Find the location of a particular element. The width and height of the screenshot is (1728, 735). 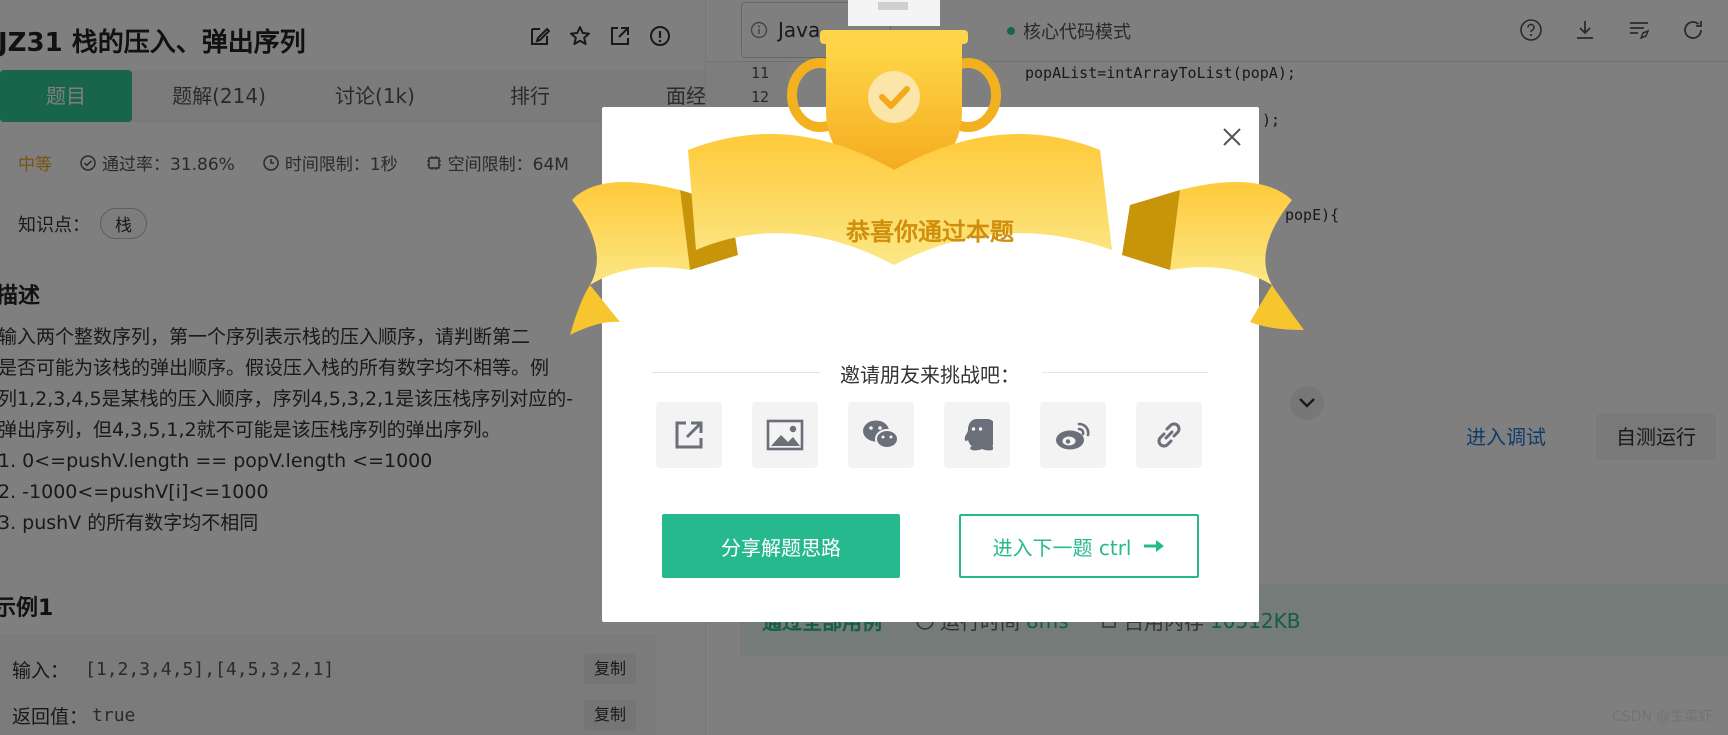

next-problem-label: 进入下一题 ctrl is located at coordinates (1062, 547).